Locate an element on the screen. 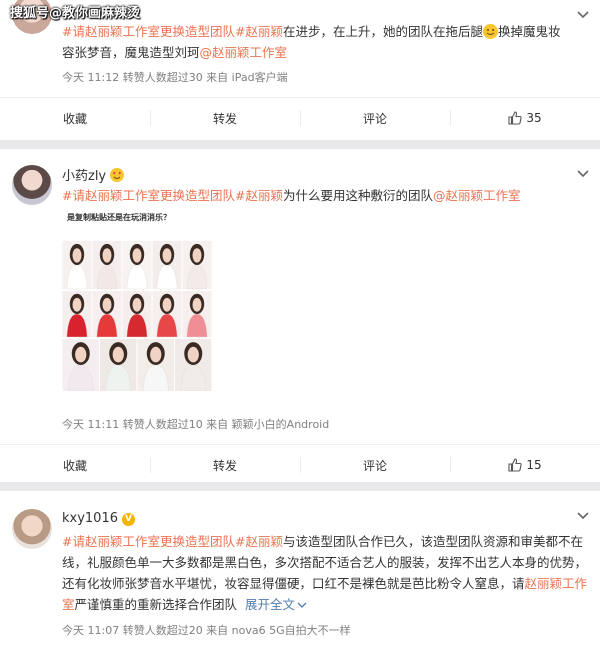 This screenshot has width=600, height=656. action-bar: 收藏 转发 评论 15 is located at coordinates (300, 464).